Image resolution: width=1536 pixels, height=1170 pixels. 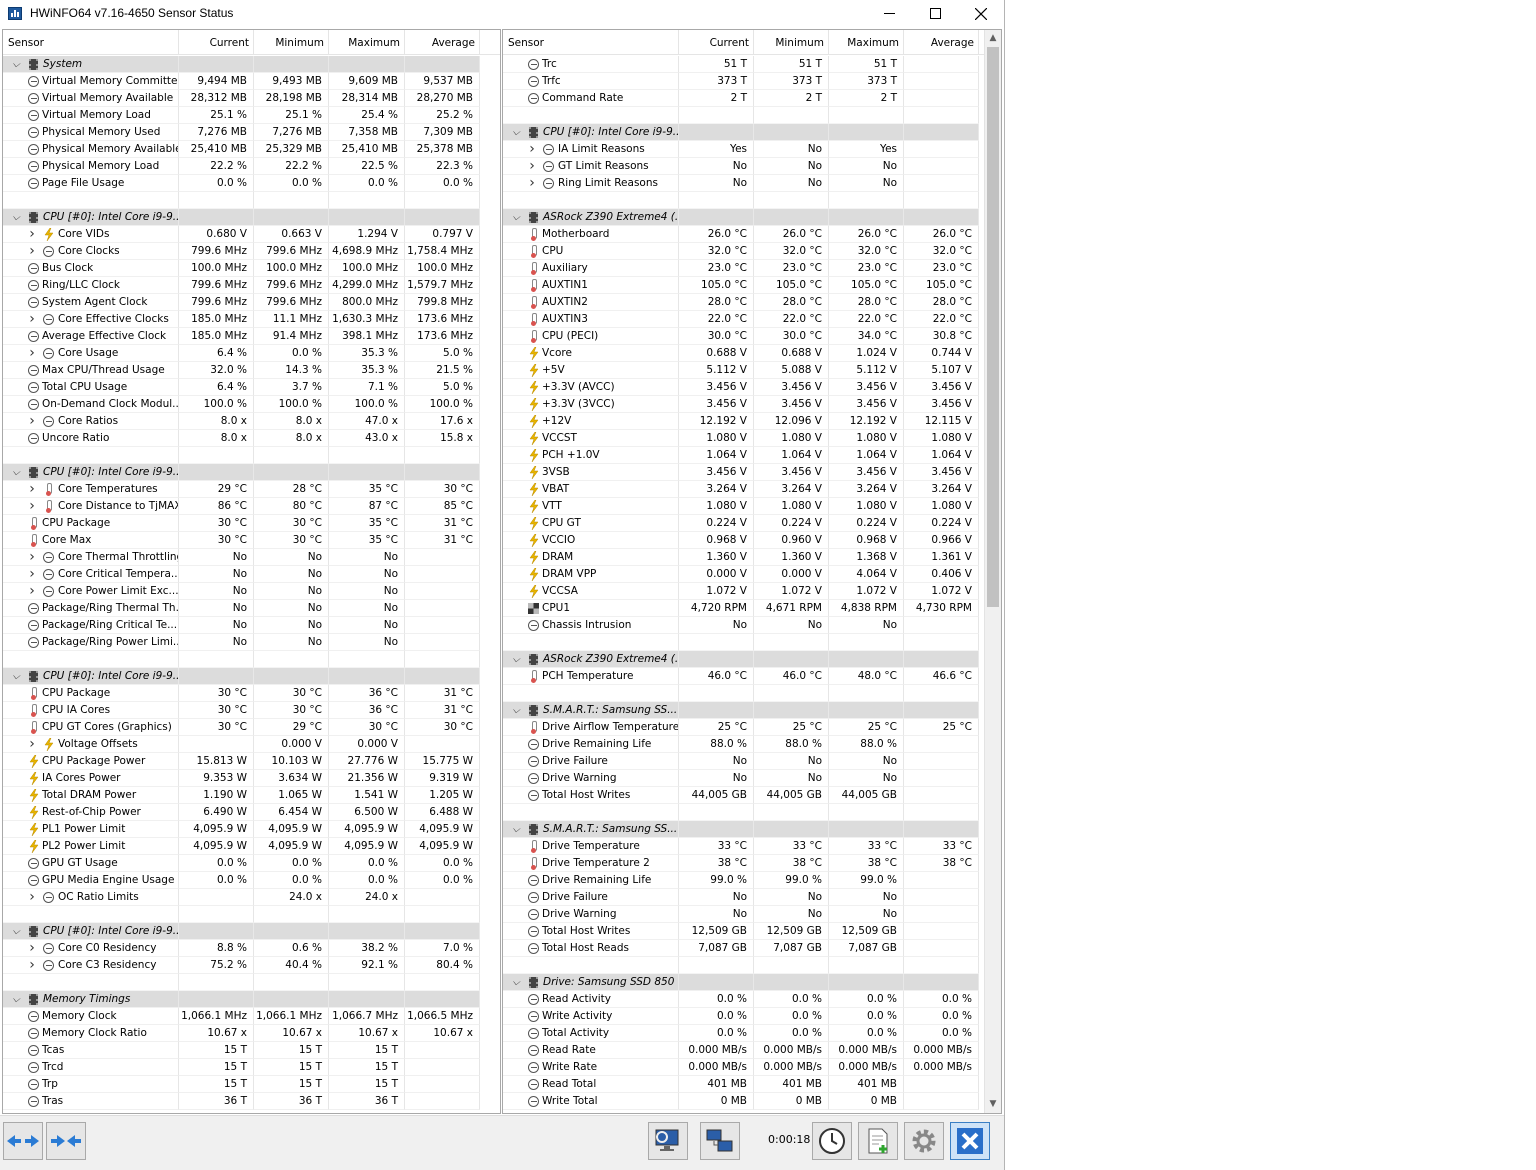 I want to click on sensor-row: › Ring Limit Reasons No No No, so click(x=752, y=183).